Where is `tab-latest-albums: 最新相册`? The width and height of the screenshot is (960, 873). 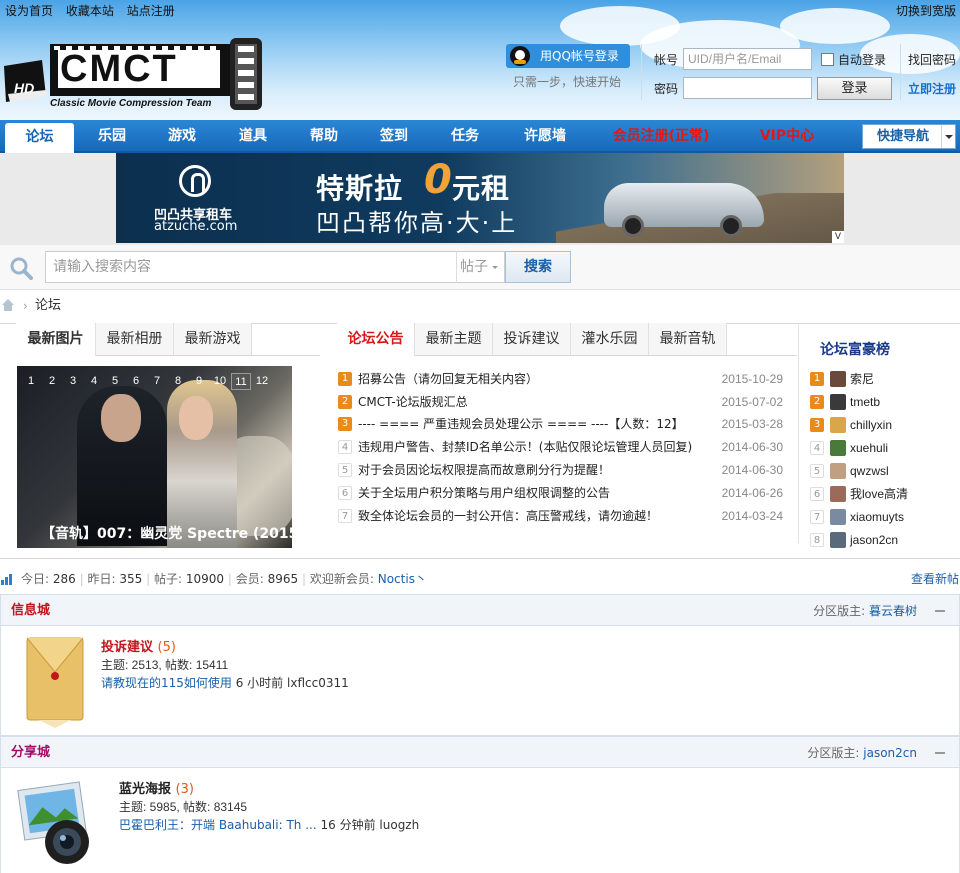 tab-latest-albums: 最新相册 is located at coordinates (135, 339).